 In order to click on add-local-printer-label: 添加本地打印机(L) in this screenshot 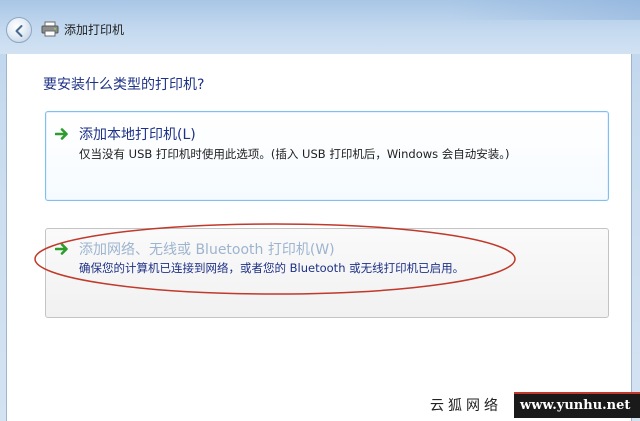, I will do `click(137, 135)`.